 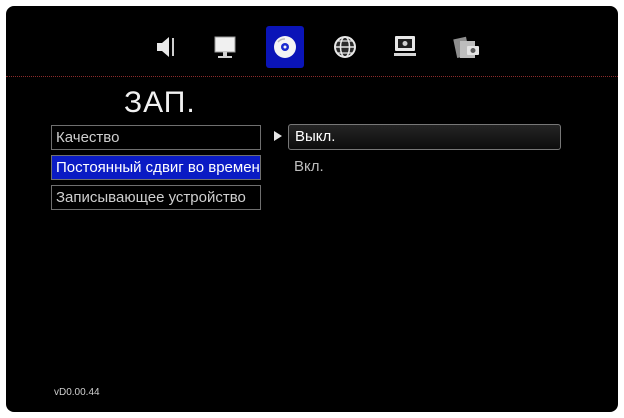 What do you see at coordinates (312, 76) in the screenshot?
I see `top-divider` at bounding box center [312, 76].